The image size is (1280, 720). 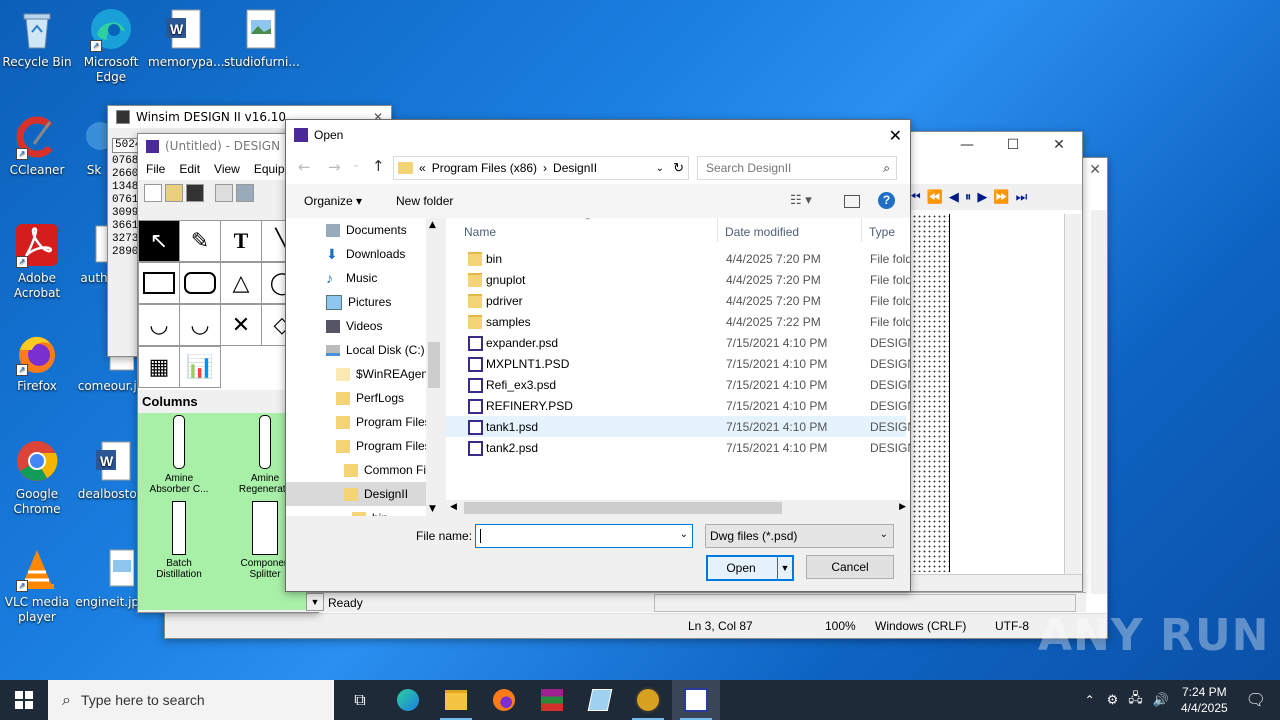 I want to click on fast-forward-icon: ⏩, so click(x=1001, y=197).